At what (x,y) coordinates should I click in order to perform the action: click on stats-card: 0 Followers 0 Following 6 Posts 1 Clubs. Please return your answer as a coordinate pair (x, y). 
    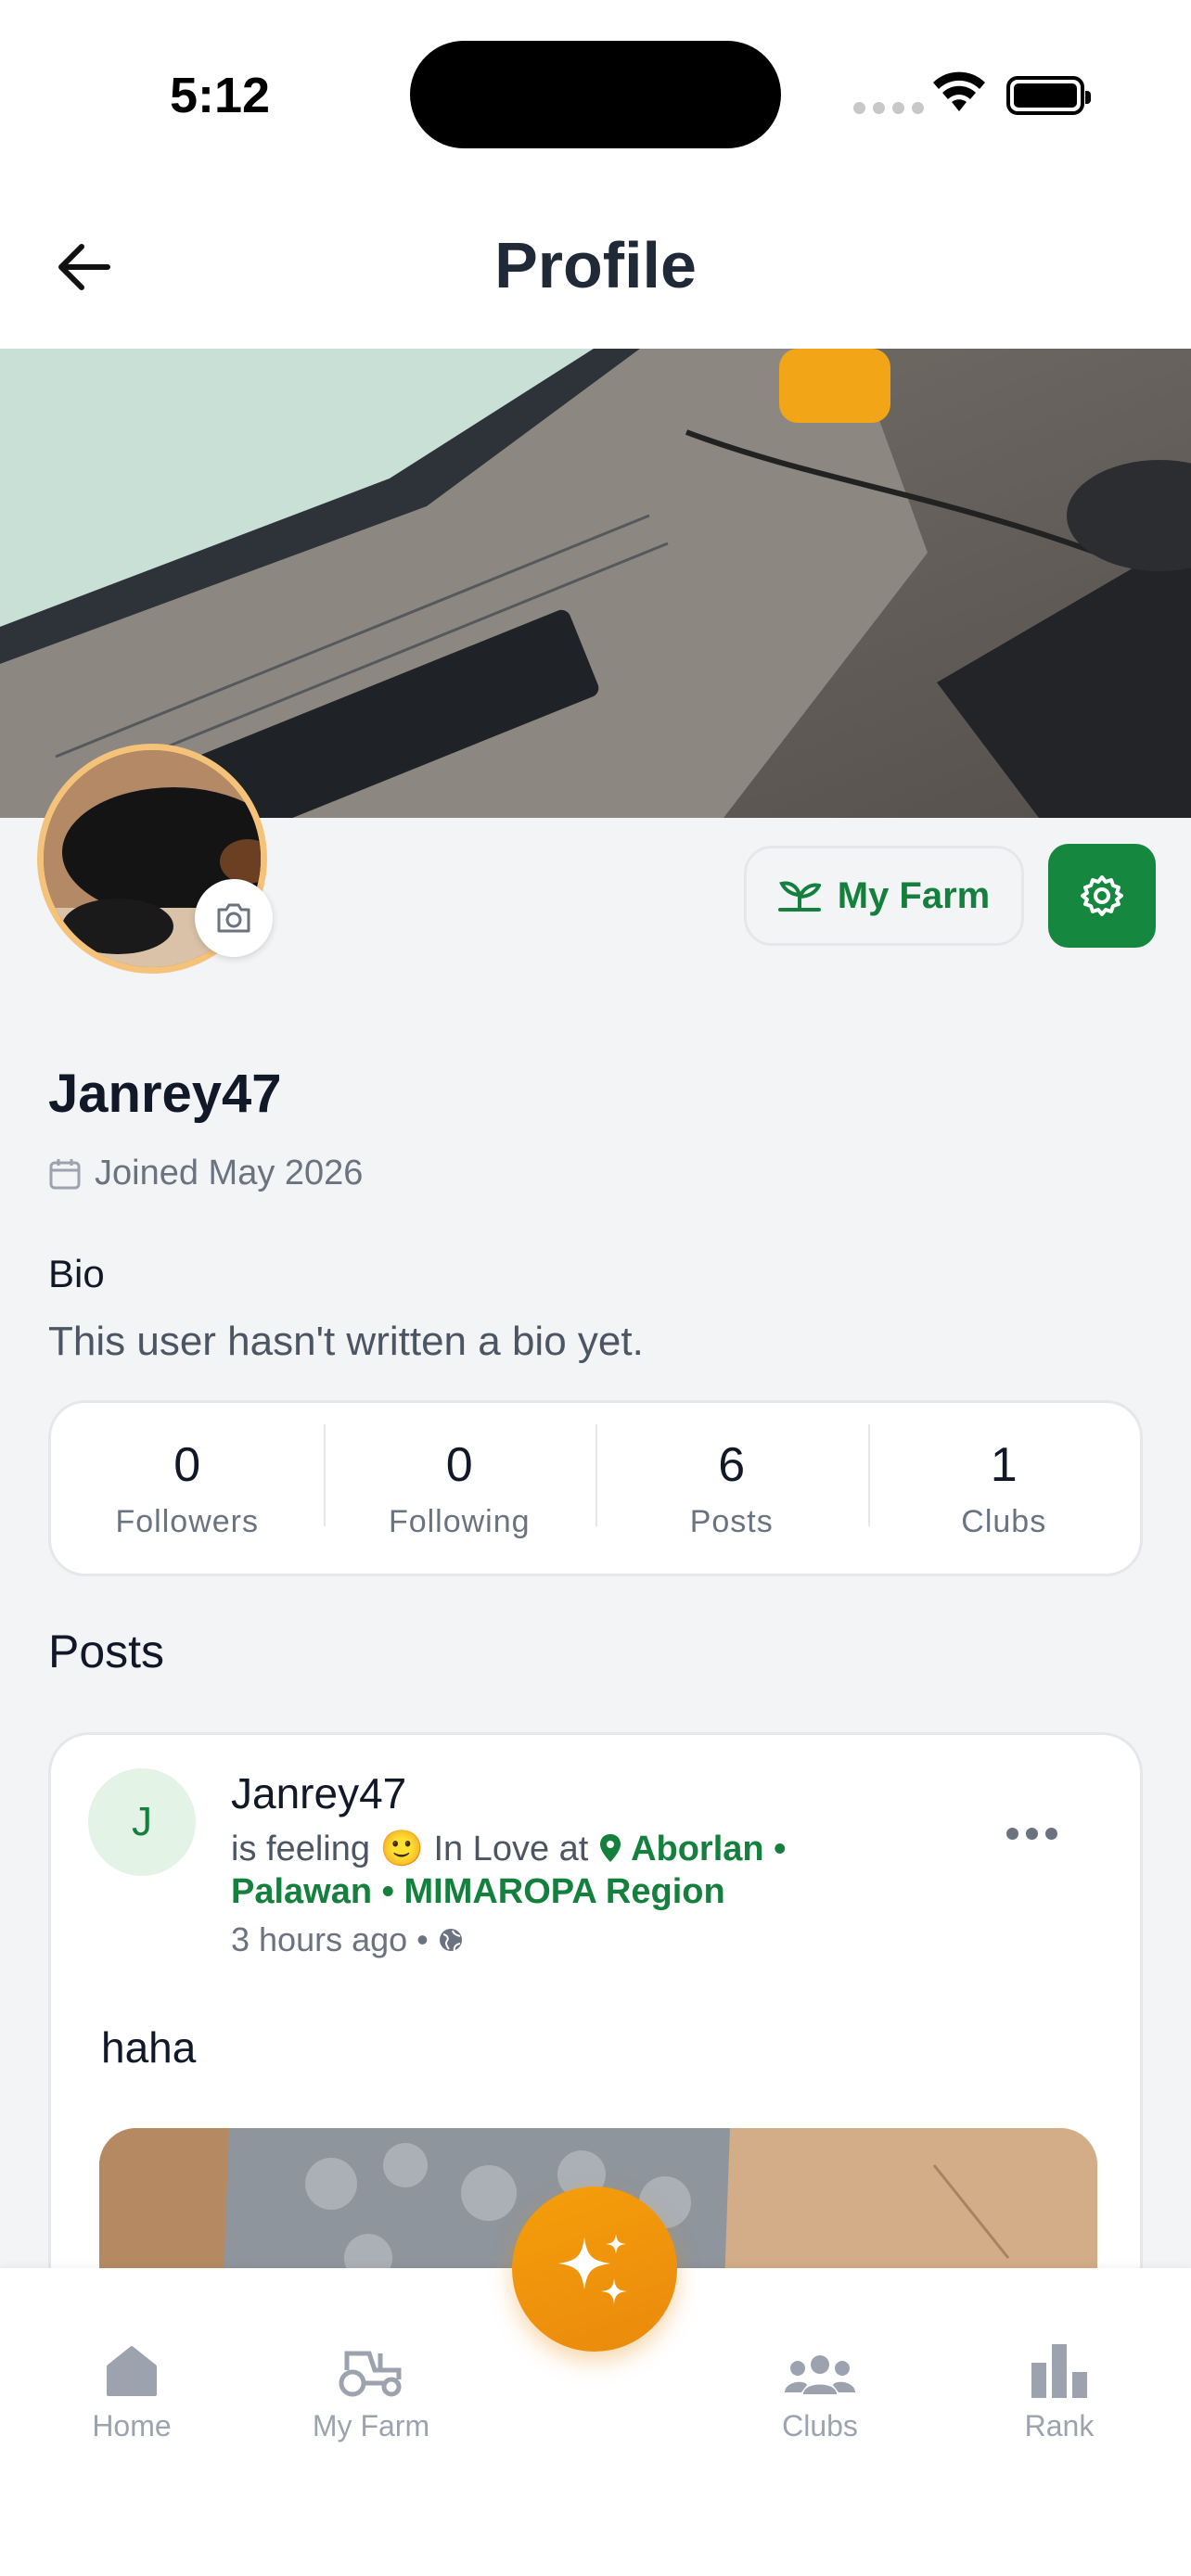
    Looking at the image, I should click on (595, 1488).